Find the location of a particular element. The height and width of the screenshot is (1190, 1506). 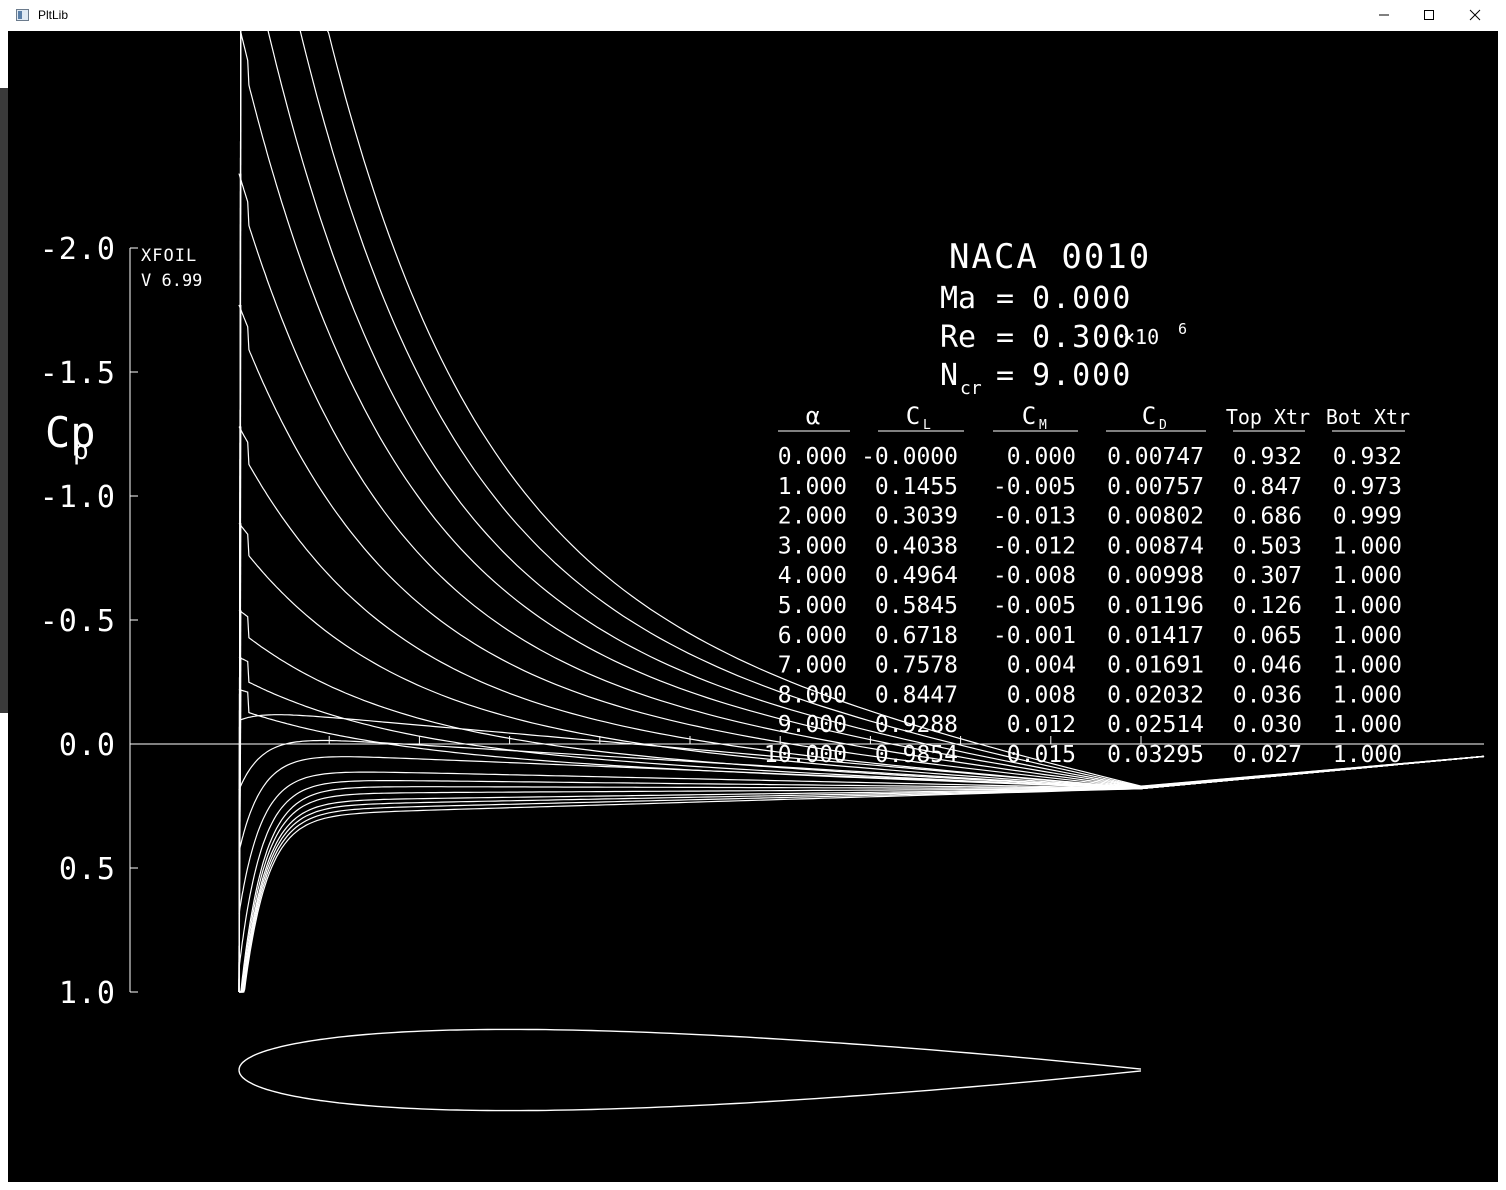

table-cell: -0.001 is located at coordinates (1034, 636).